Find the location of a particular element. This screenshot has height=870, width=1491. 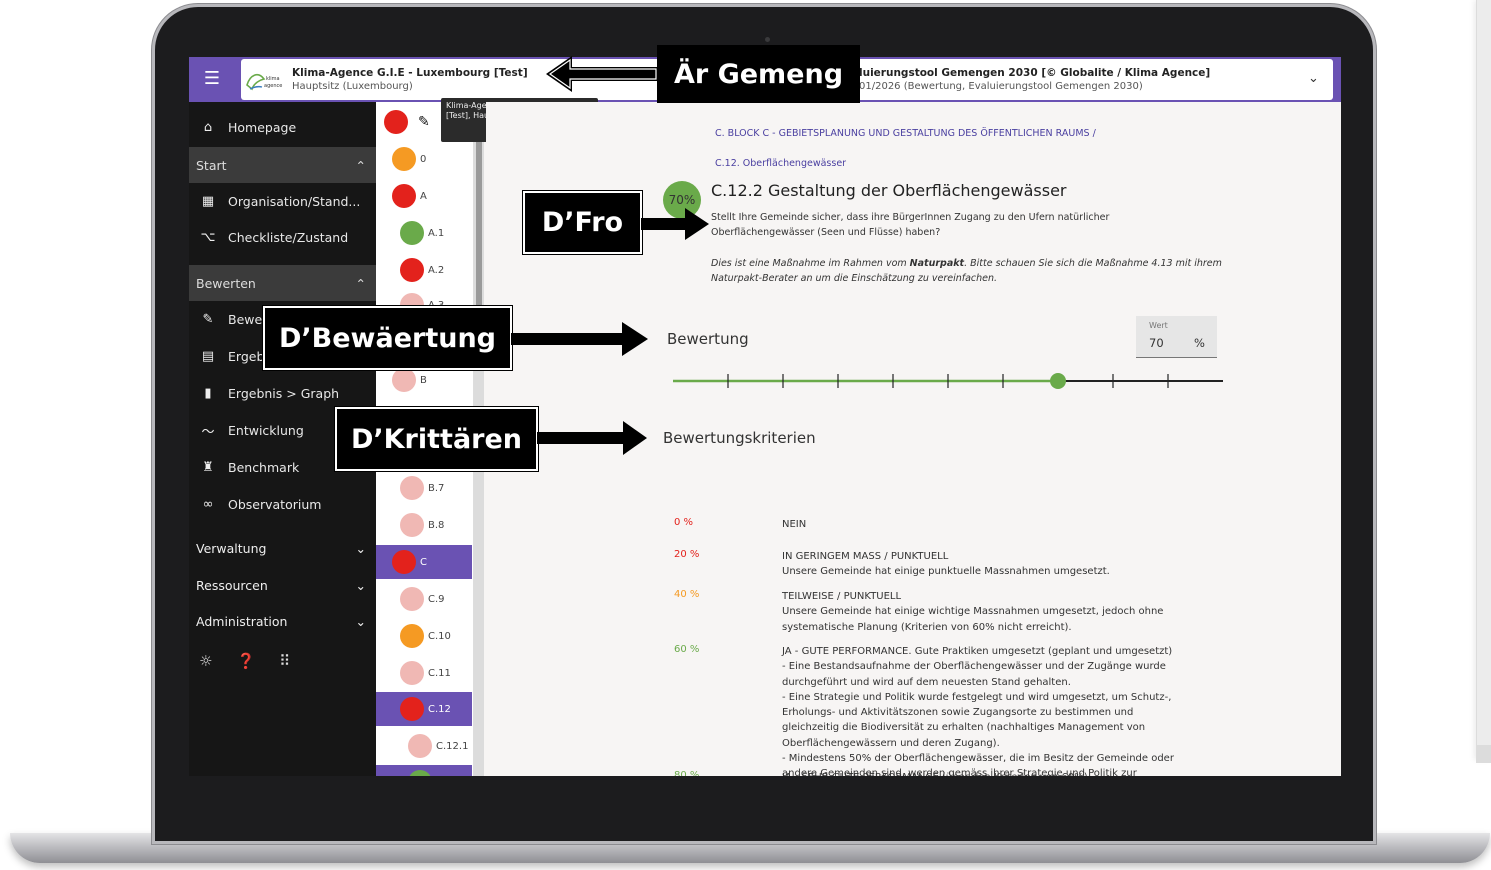

tree-node-label: C.11 is located at coordinates (439, 673).